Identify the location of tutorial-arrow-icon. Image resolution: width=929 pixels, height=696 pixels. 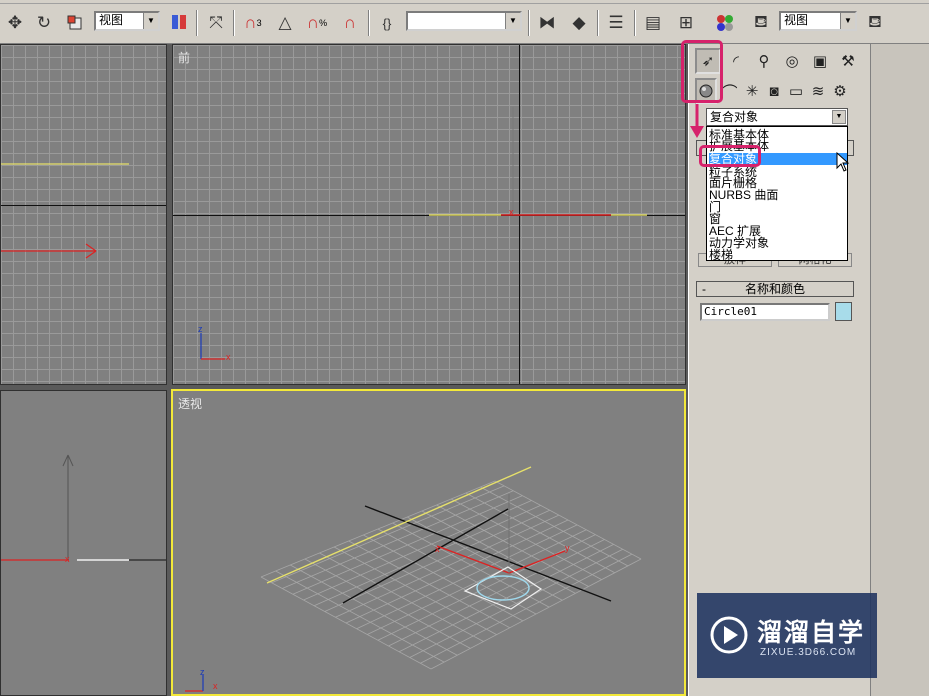
(697, 121).